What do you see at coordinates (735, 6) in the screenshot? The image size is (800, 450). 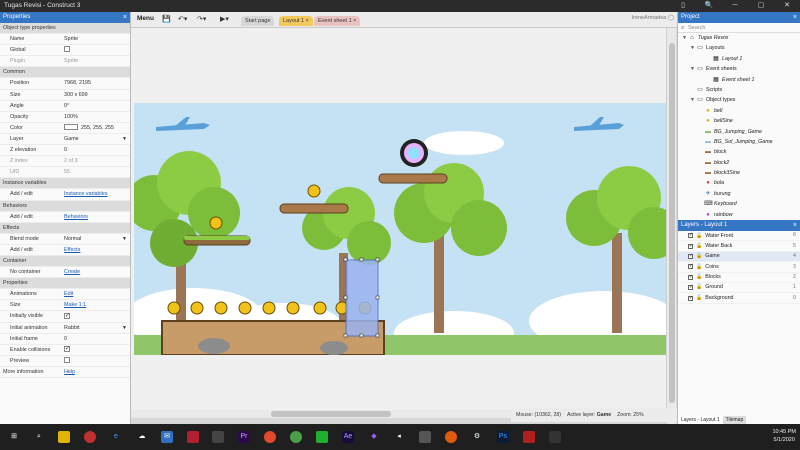 I see `minimize-icon: ─` at bounding box center [735, 6].